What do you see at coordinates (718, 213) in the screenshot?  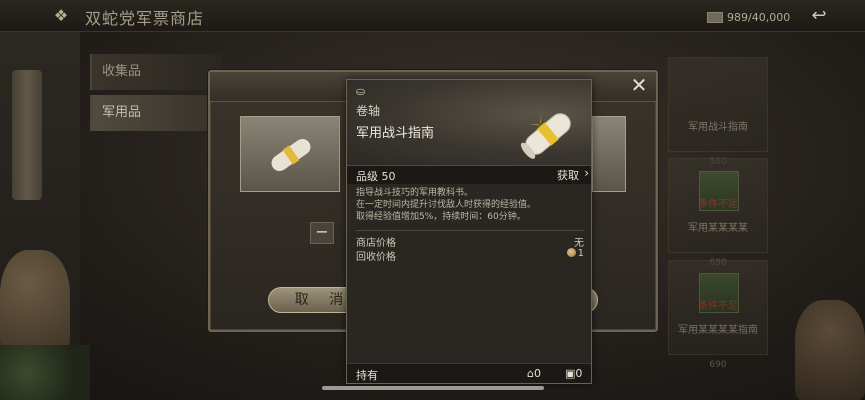 I see `shop-item-card: 条件不足 军用某某某某 690` at bounding box center [718, 213].